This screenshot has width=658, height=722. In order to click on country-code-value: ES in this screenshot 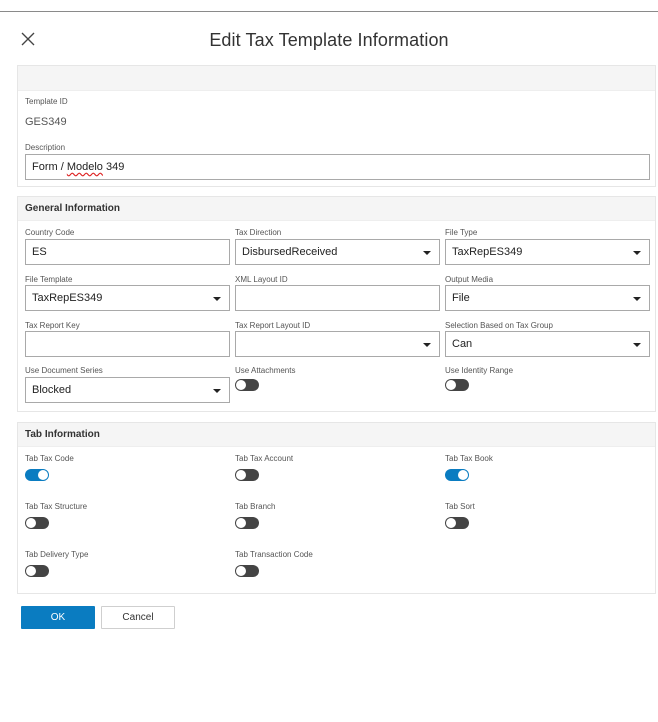, I will do `click(39, 252)`.